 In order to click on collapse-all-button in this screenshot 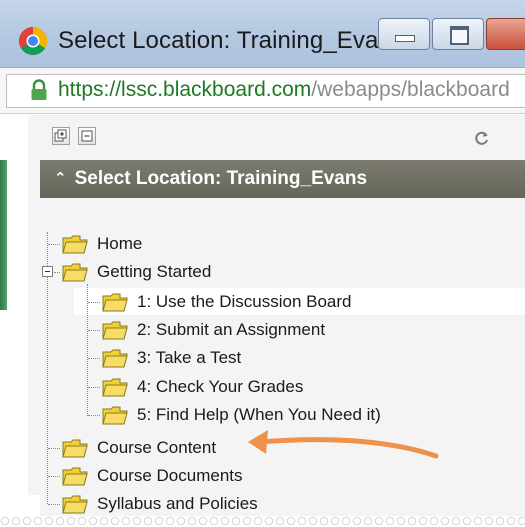, I will do `click(87, 136)`.